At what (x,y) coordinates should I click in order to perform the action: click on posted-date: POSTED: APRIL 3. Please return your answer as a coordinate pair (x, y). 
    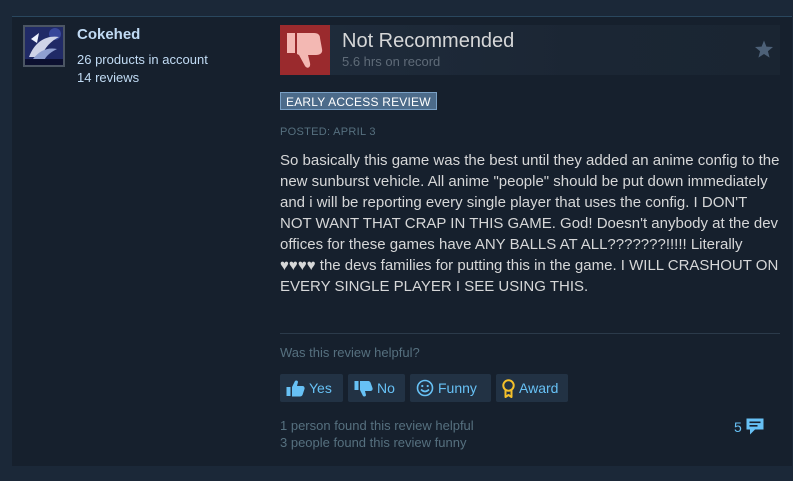
    Looking at the image, I should click on (328, 132).